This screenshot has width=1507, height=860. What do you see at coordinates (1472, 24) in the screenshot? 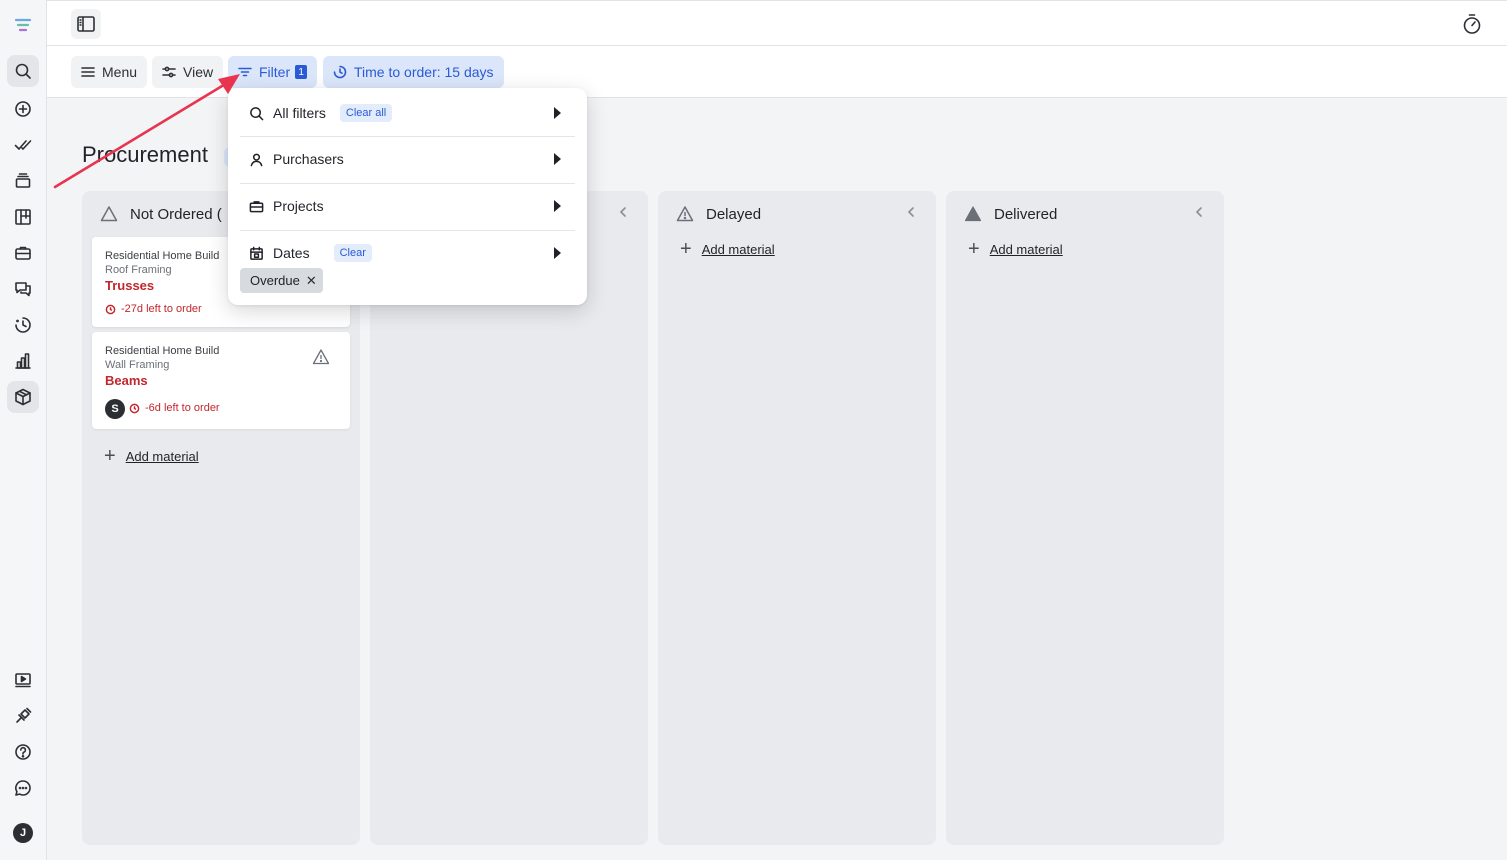
I see `stopwatch-icon` at bounding box center [1472, 24].